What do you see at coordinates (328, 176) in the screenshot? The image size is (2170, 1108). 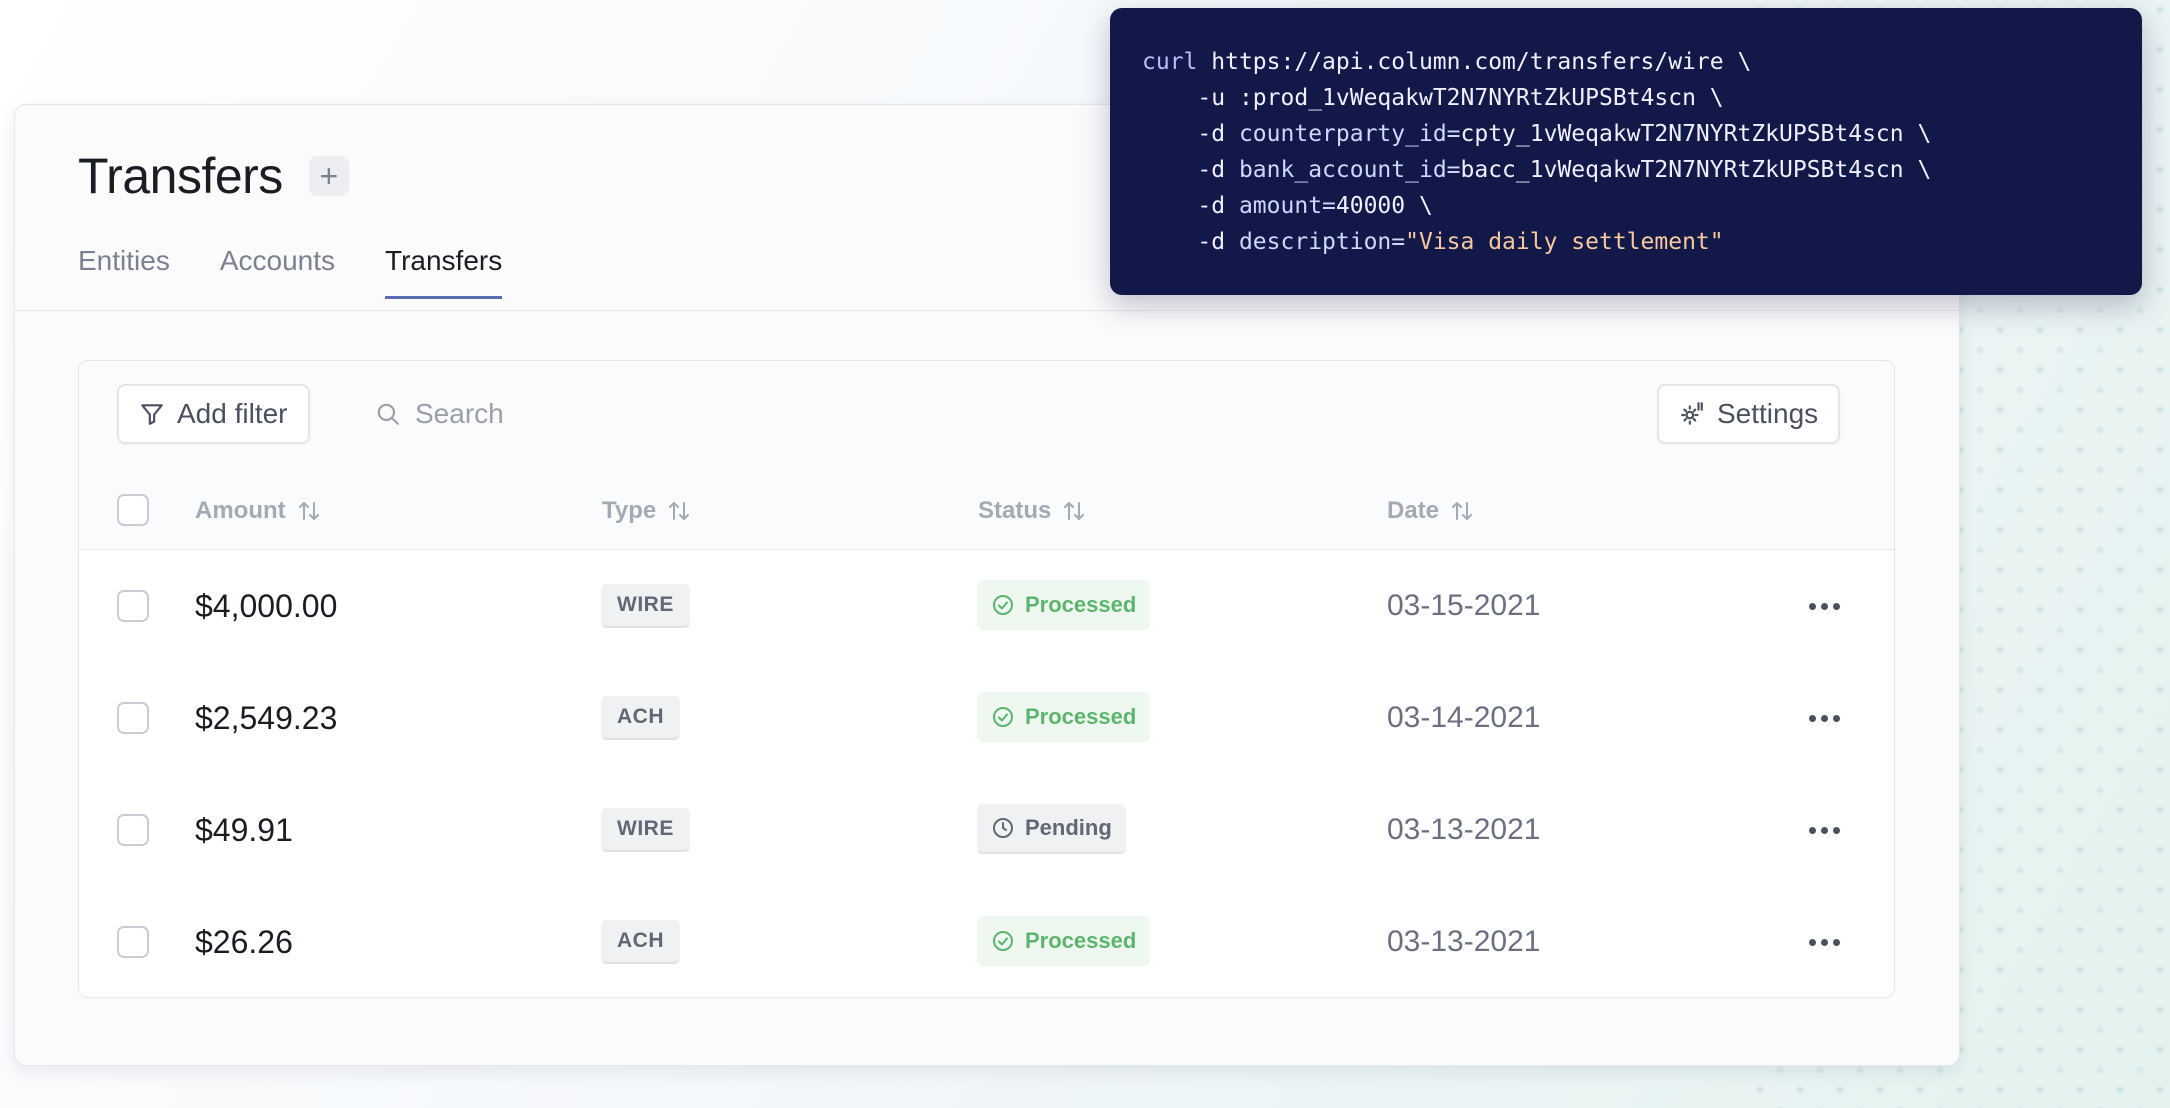 I see `add-transfer-button: +` at bounding box center [328, 176].